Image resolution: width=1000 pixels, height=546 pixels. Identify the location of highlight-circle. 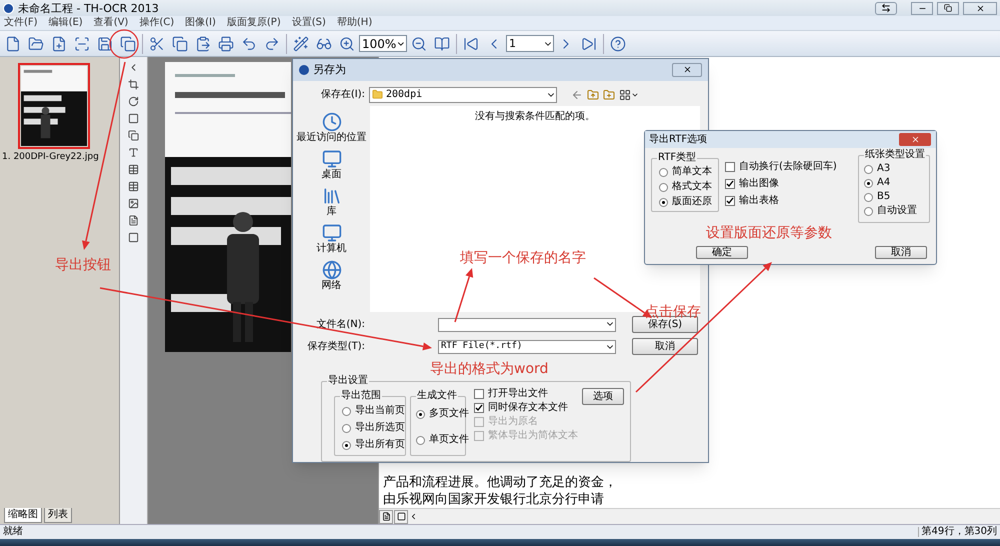
(124, 44).